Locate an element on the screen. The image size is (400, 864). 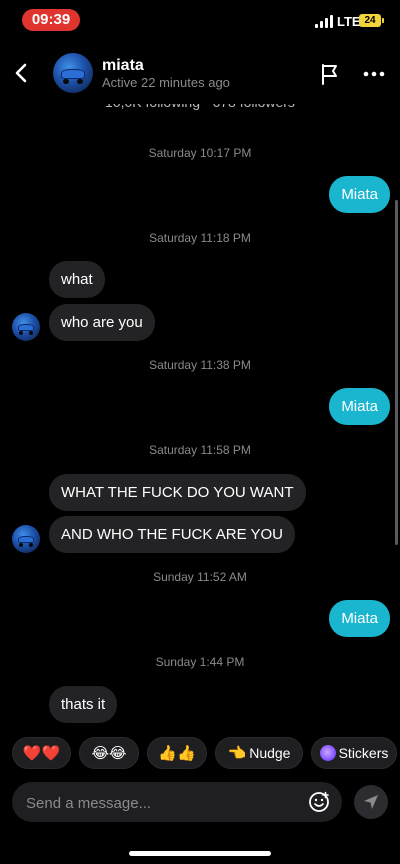
reaction-hearts: ❤️❤️ is located at coordinates (41, 753).